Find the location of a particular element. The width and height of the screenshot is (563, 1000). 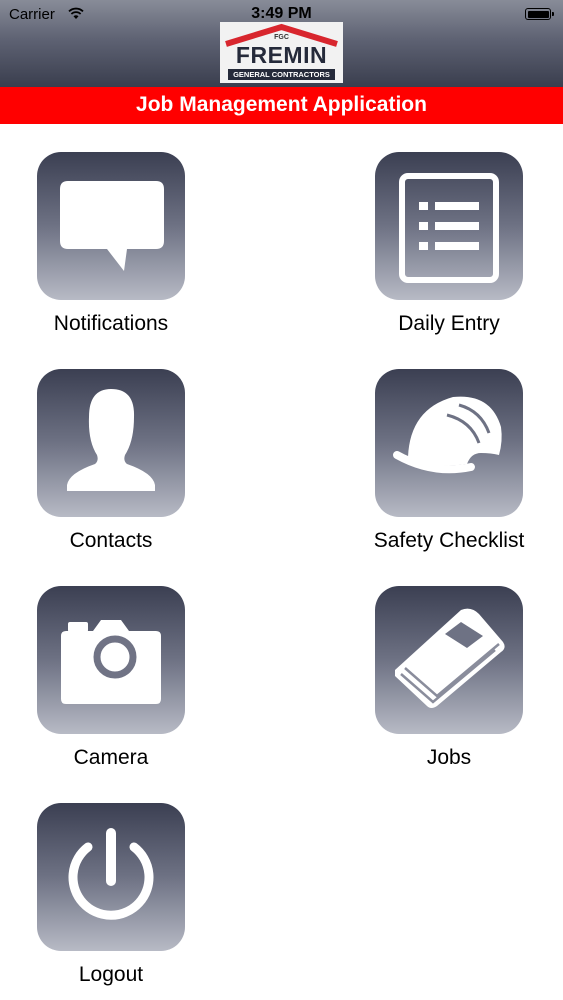

tile-label: Safety Checklist is located at coordinates (449, 540).